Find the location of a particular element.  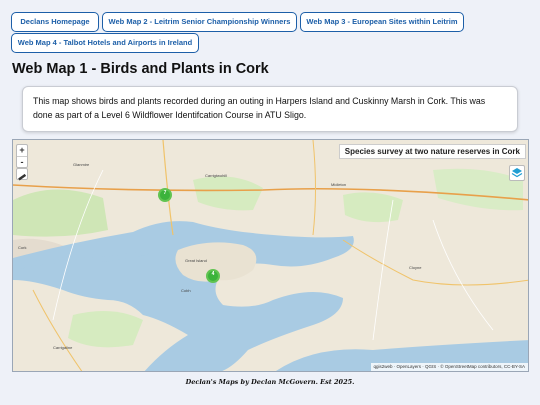

map-label-cork: Cork is located at coordinates (22, 247).